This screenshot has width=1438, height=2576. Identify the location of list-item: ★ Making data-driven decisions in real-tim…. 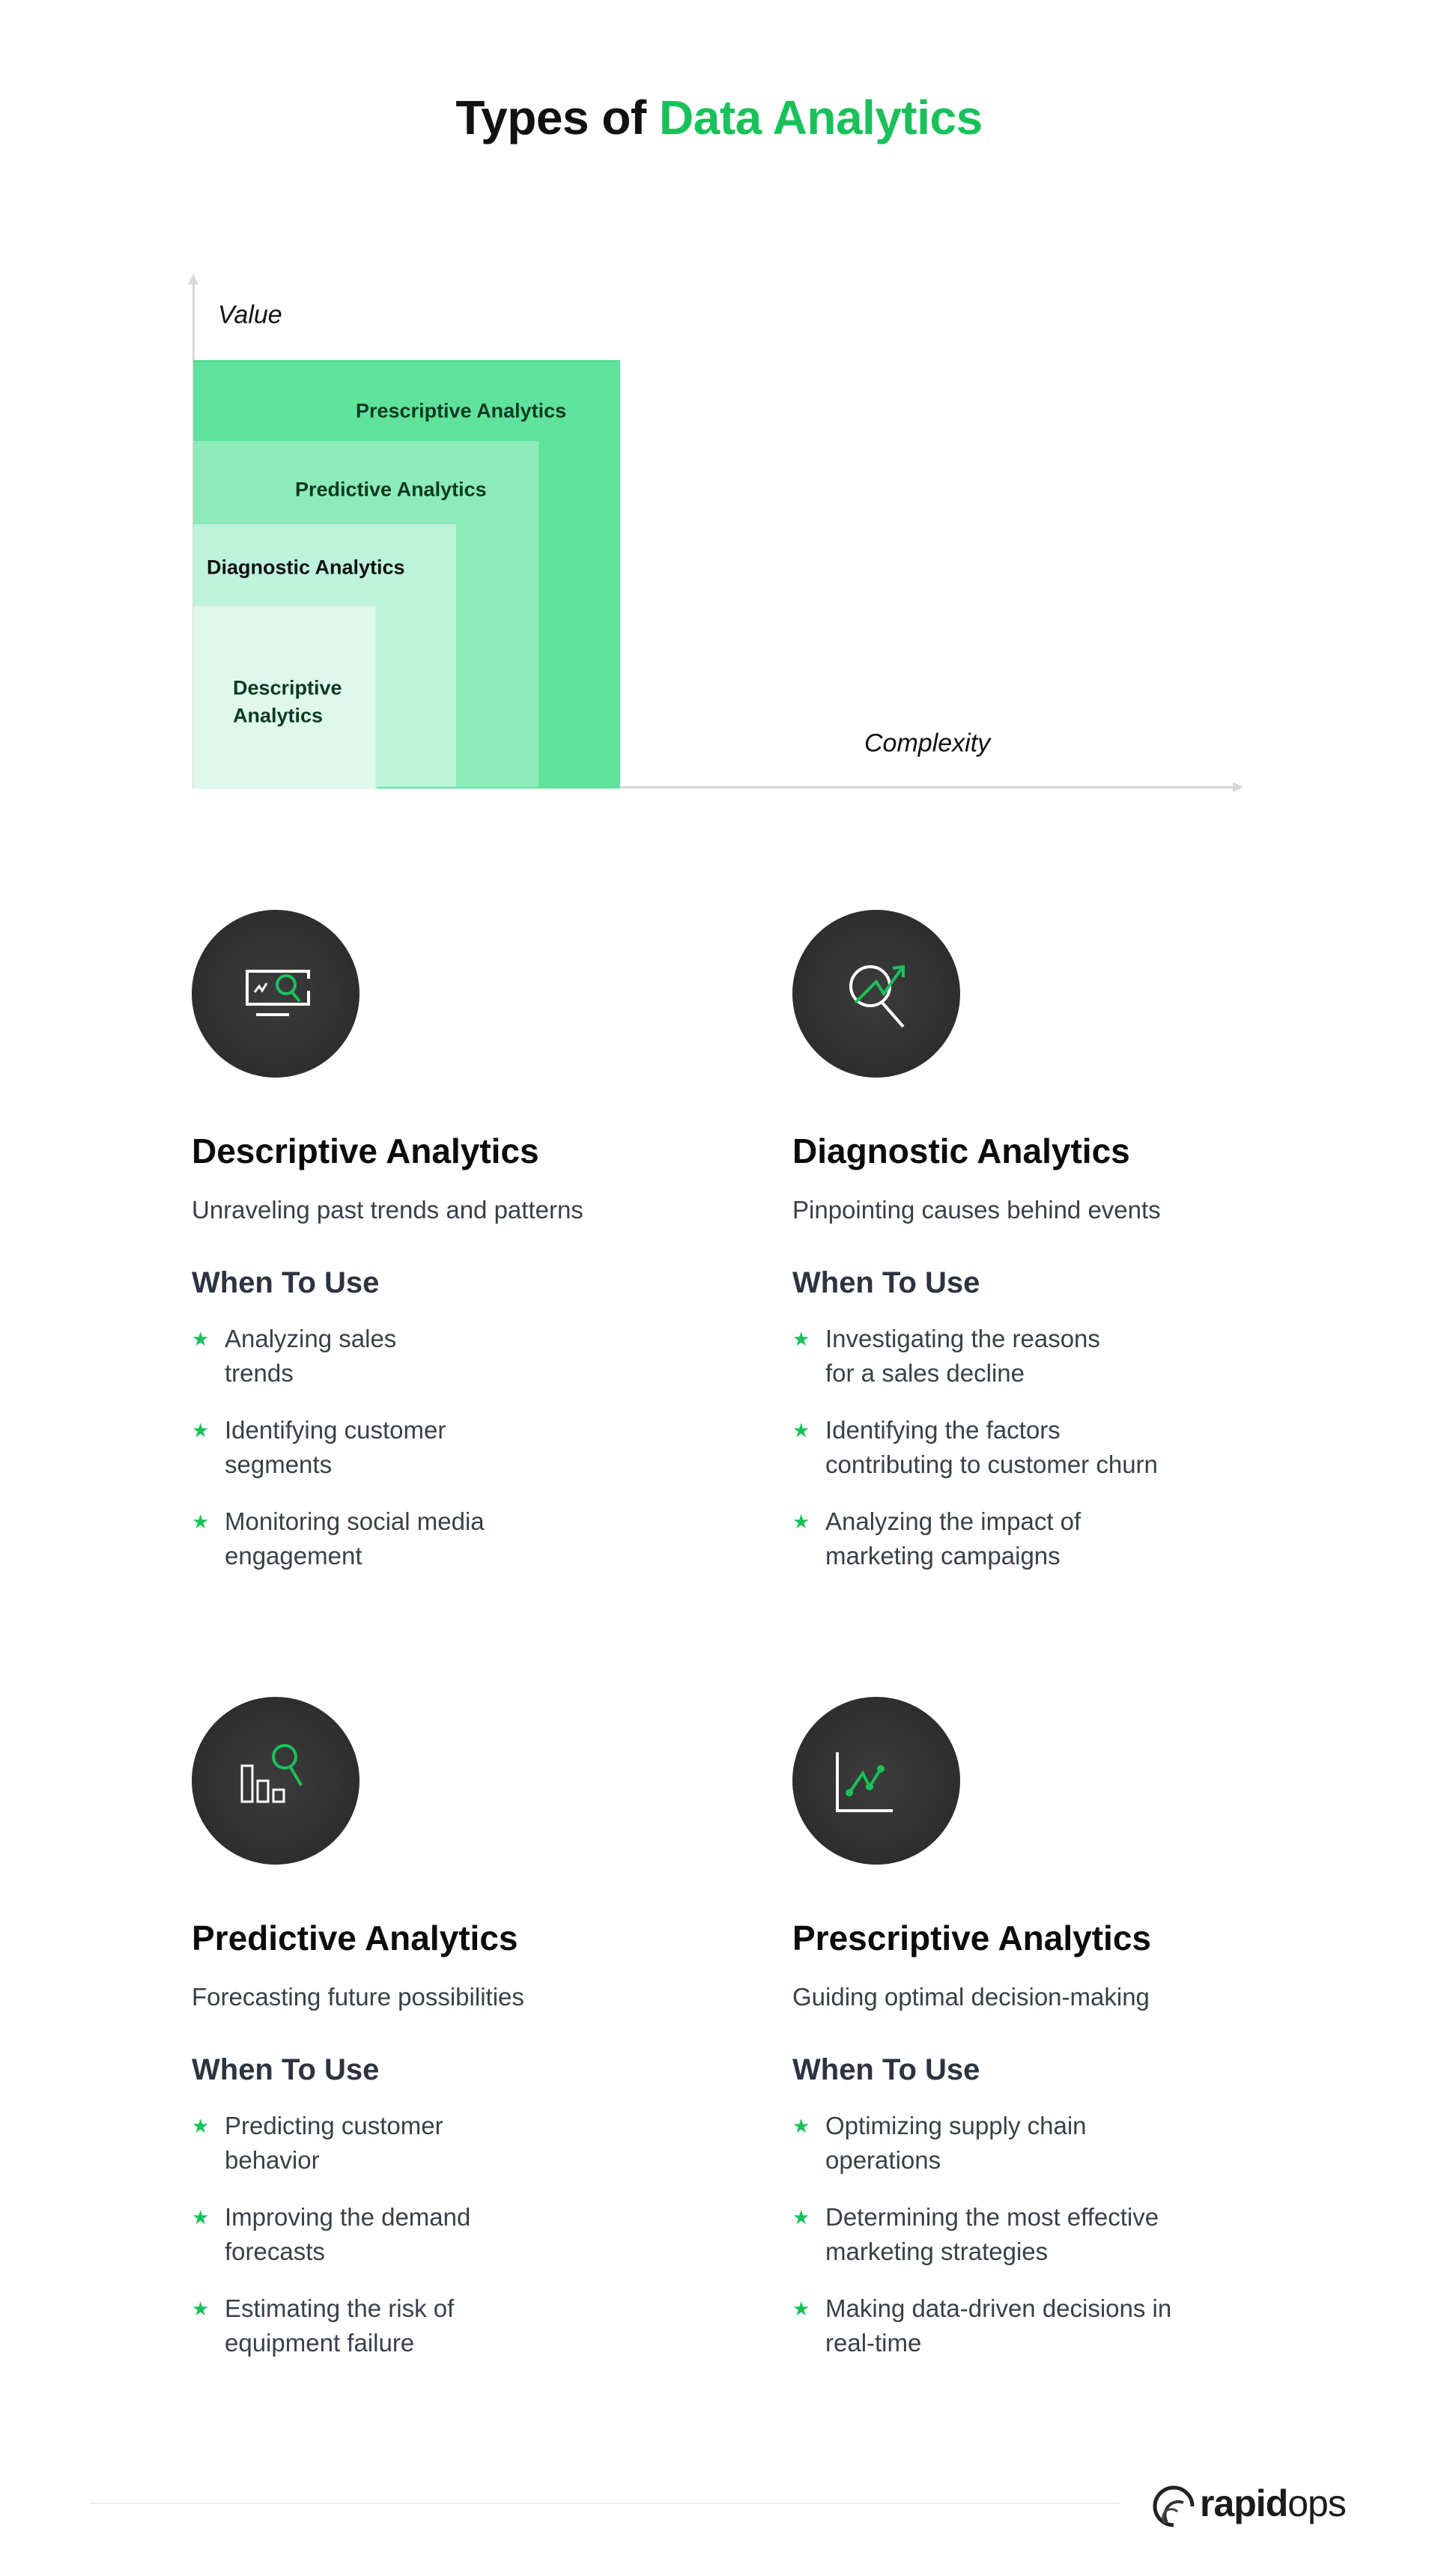
(1026, 2337).